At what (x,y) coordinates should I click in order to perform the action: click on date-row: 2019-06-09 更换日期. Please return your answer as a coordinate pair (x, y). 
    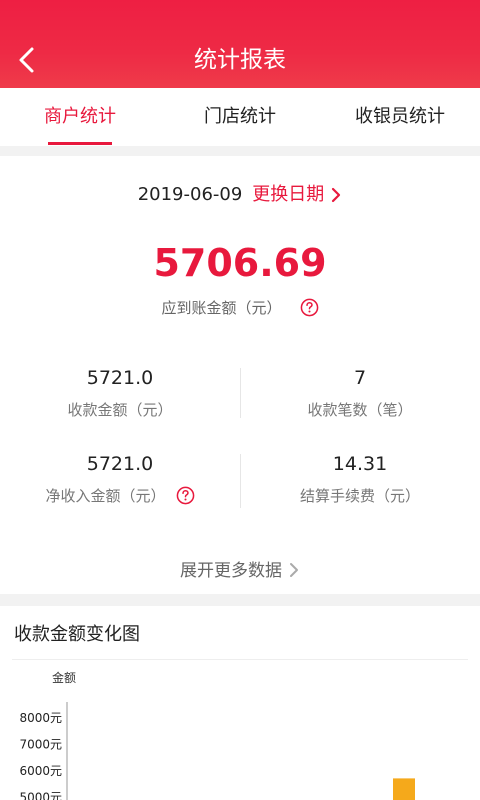
    Looking at the image, I should click on (240, 195).